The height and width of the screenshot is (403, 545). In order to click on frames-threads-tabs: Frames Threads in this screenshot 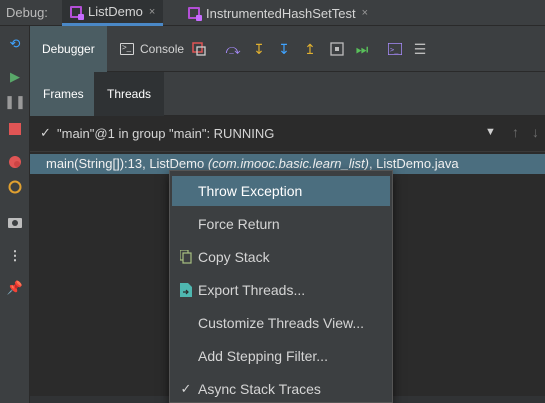, I will do `click(287, 94)`.